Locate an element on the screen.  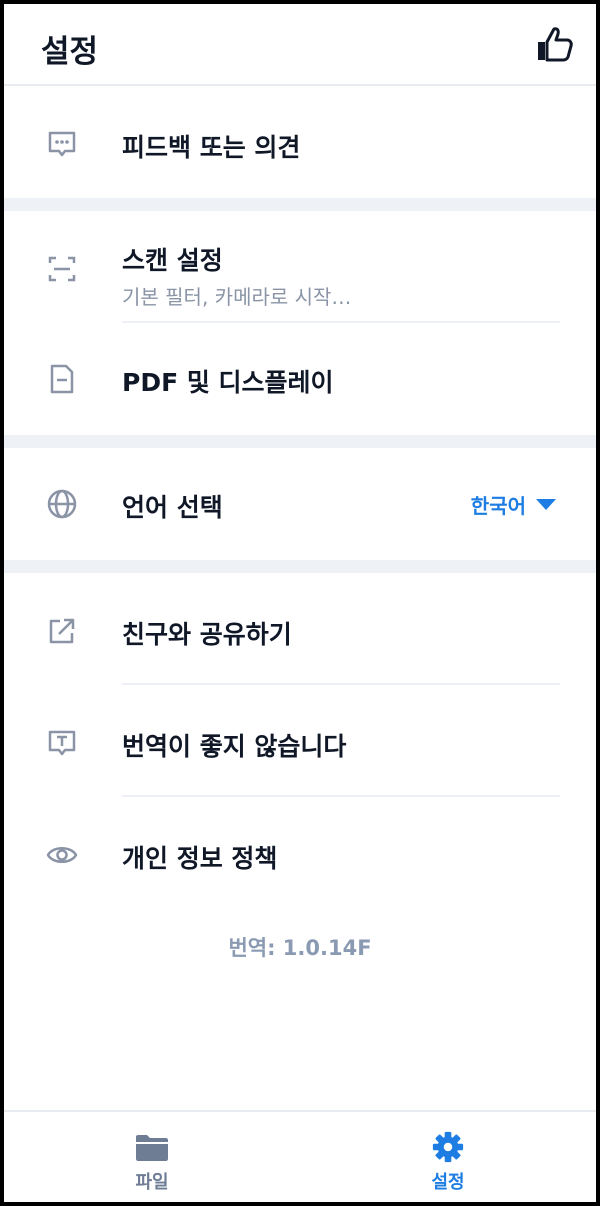
globe-icon is located at coordinates (62, 504).